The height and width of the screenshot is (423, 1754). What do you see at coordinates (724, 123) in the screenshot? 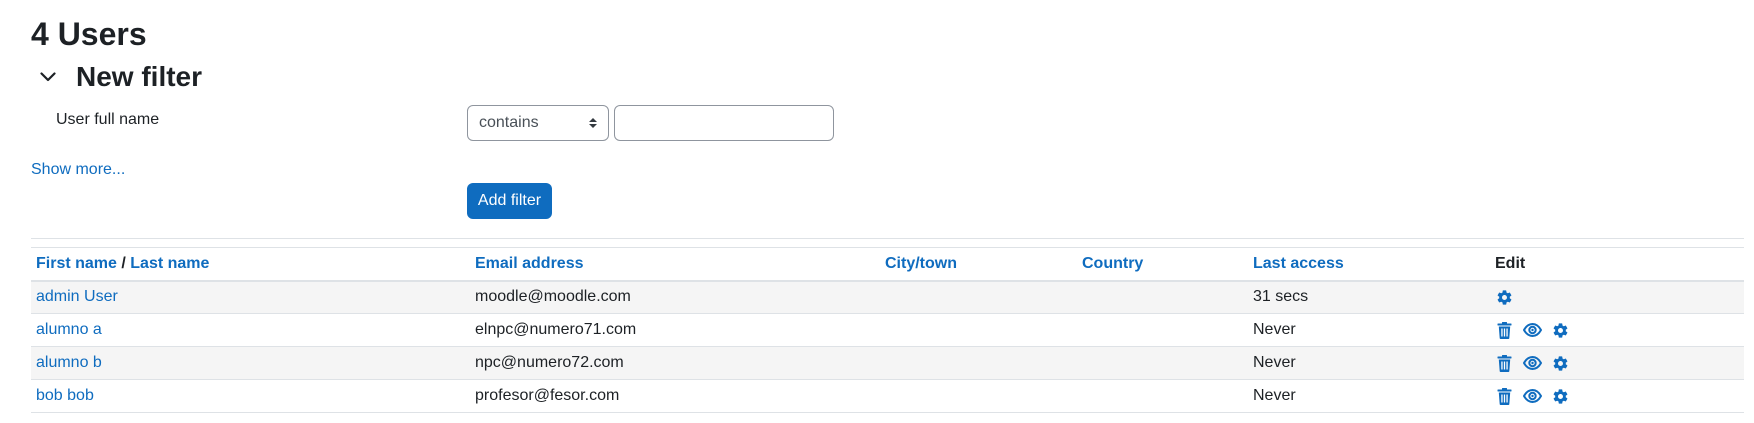
I see `filter-value-input` at bounding box center [724, 123].